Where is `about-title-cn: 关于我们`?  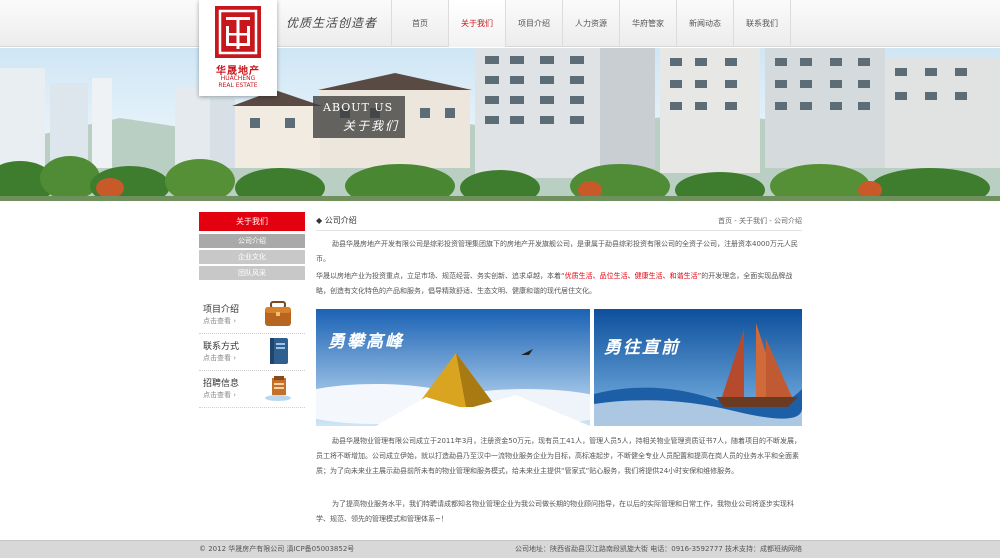 about-title-cn: 关于我们 is located at coordinates (371, 126).